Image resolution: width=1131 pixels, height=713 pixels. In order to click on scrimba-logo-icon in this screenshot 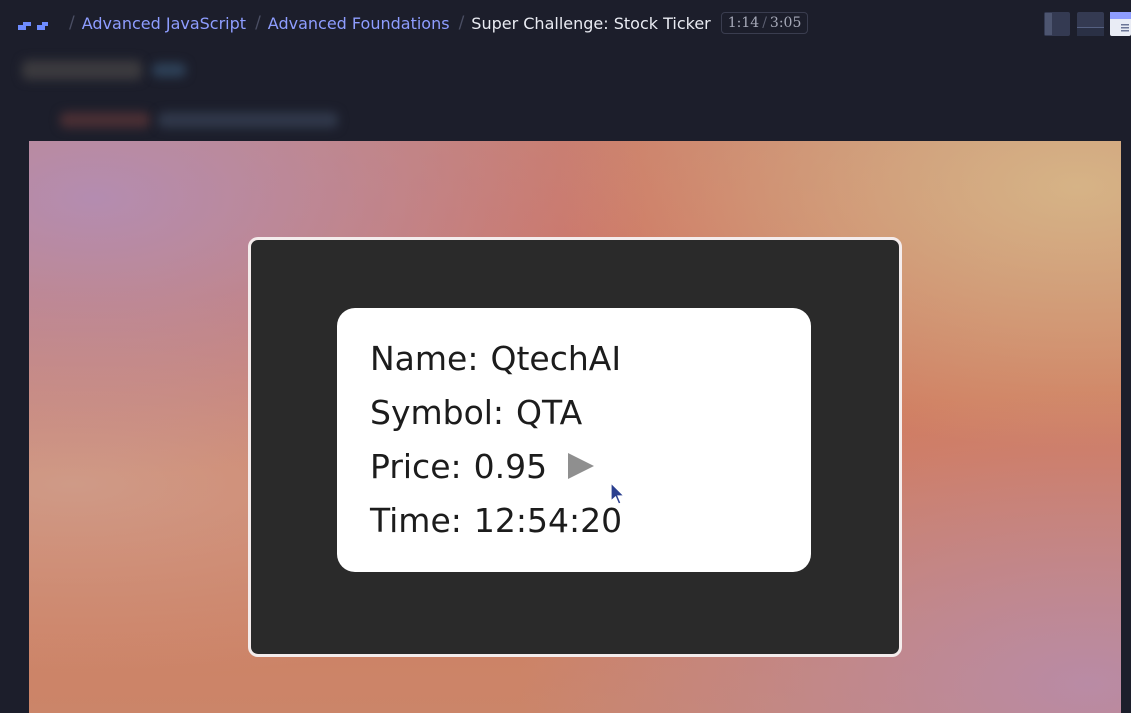, I will do `click(34, 26)`.